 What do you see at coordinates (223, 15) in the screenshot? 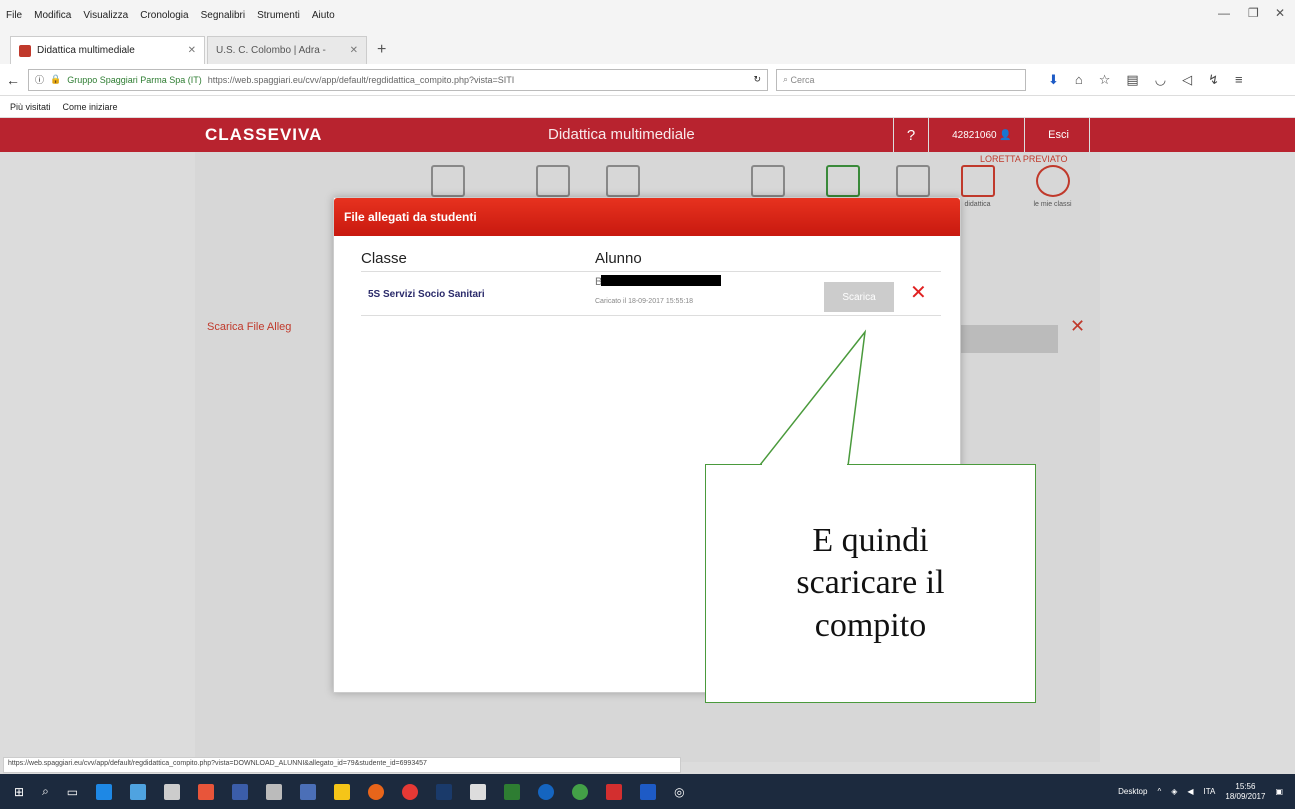
I see `menu-segnalibri: Segnalibri` at bounding box center [223, 15].